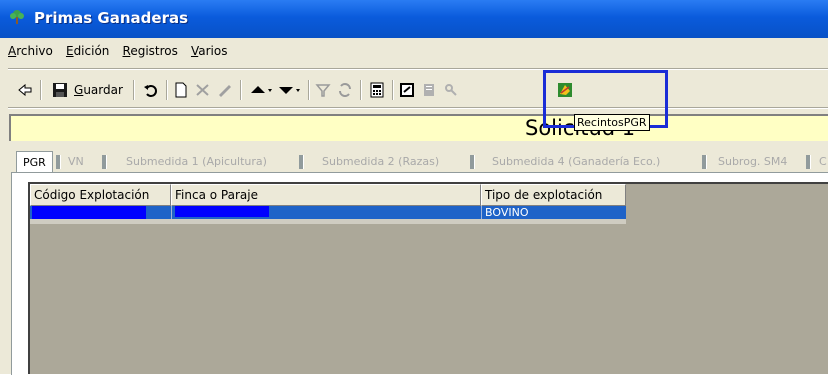 The height and width of the screenshot is (375, 828). Describe the element at coordinates (111, 18) in the screenshot. I see `window-title: Primas Ganaderas` at that location.